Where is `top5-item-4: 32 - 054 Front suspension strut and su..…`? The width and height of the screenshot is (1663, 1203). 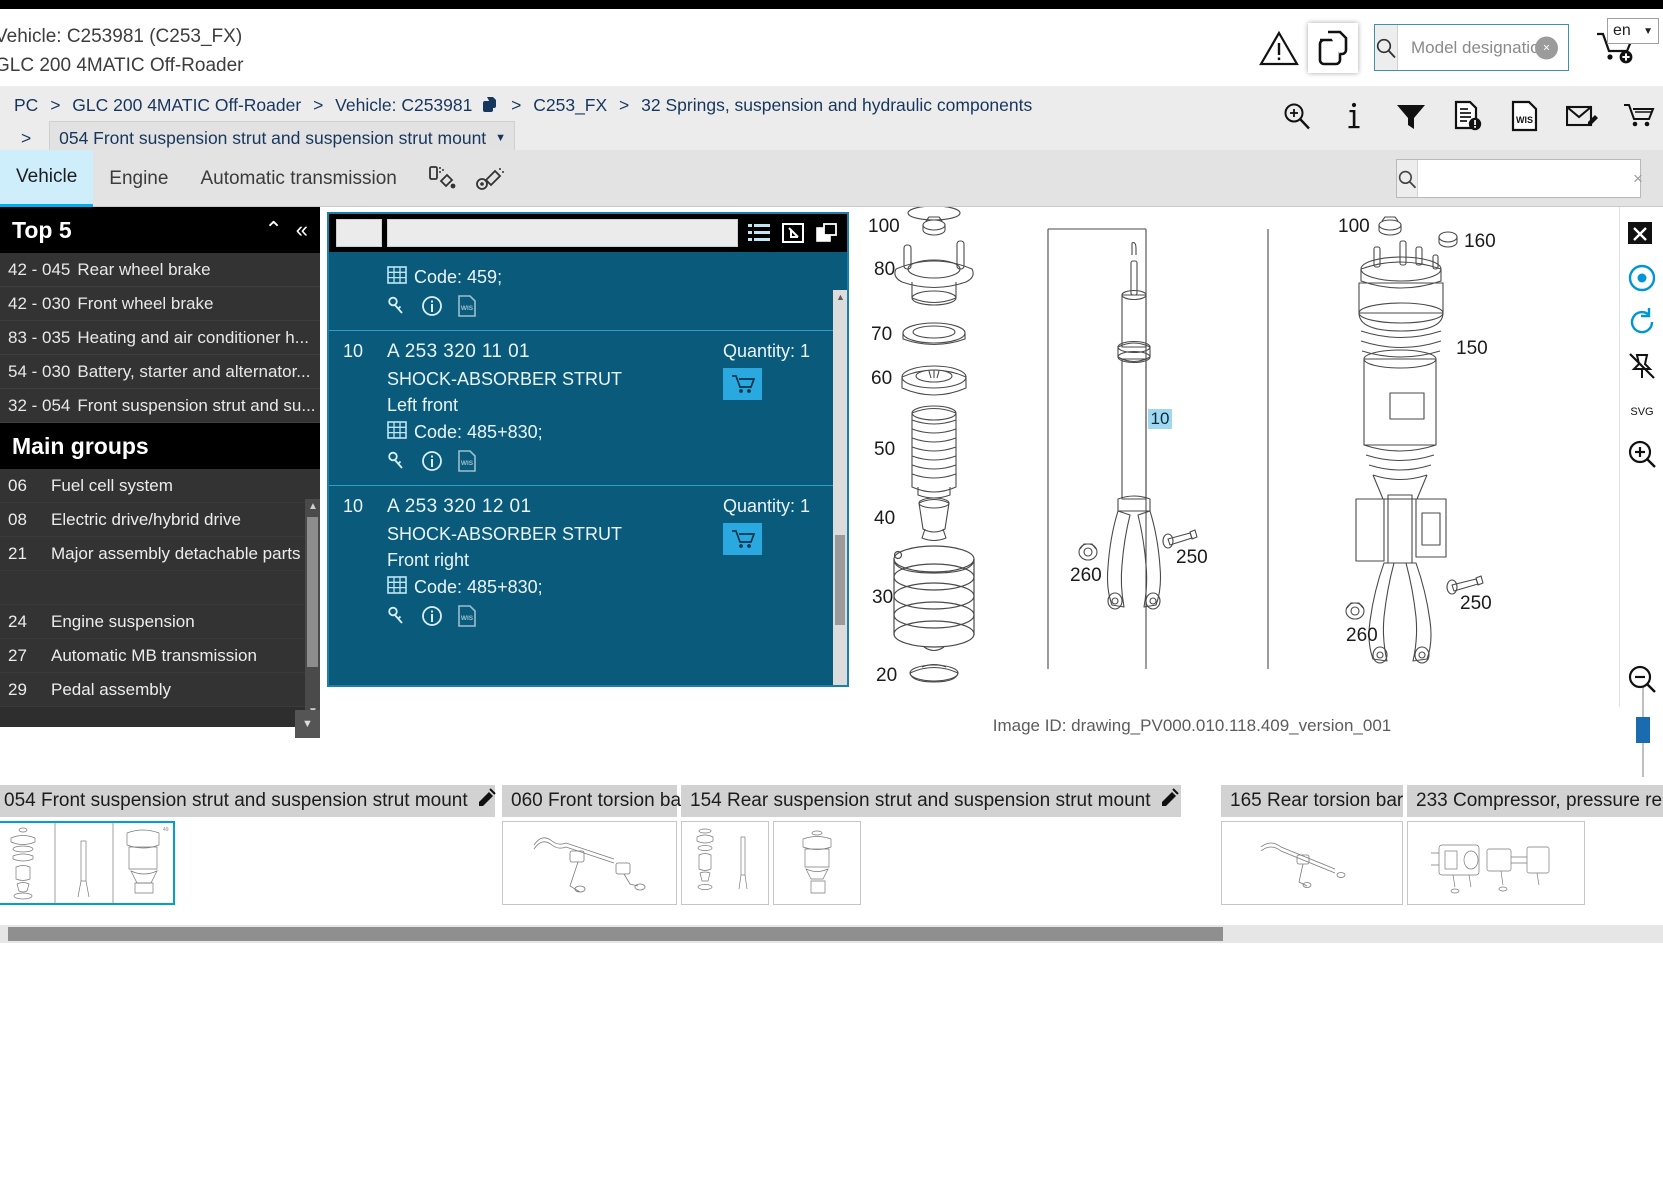 top5-item-4: 32 - 054 Front suspension strut and su..… is located at coordinates (160, 406).